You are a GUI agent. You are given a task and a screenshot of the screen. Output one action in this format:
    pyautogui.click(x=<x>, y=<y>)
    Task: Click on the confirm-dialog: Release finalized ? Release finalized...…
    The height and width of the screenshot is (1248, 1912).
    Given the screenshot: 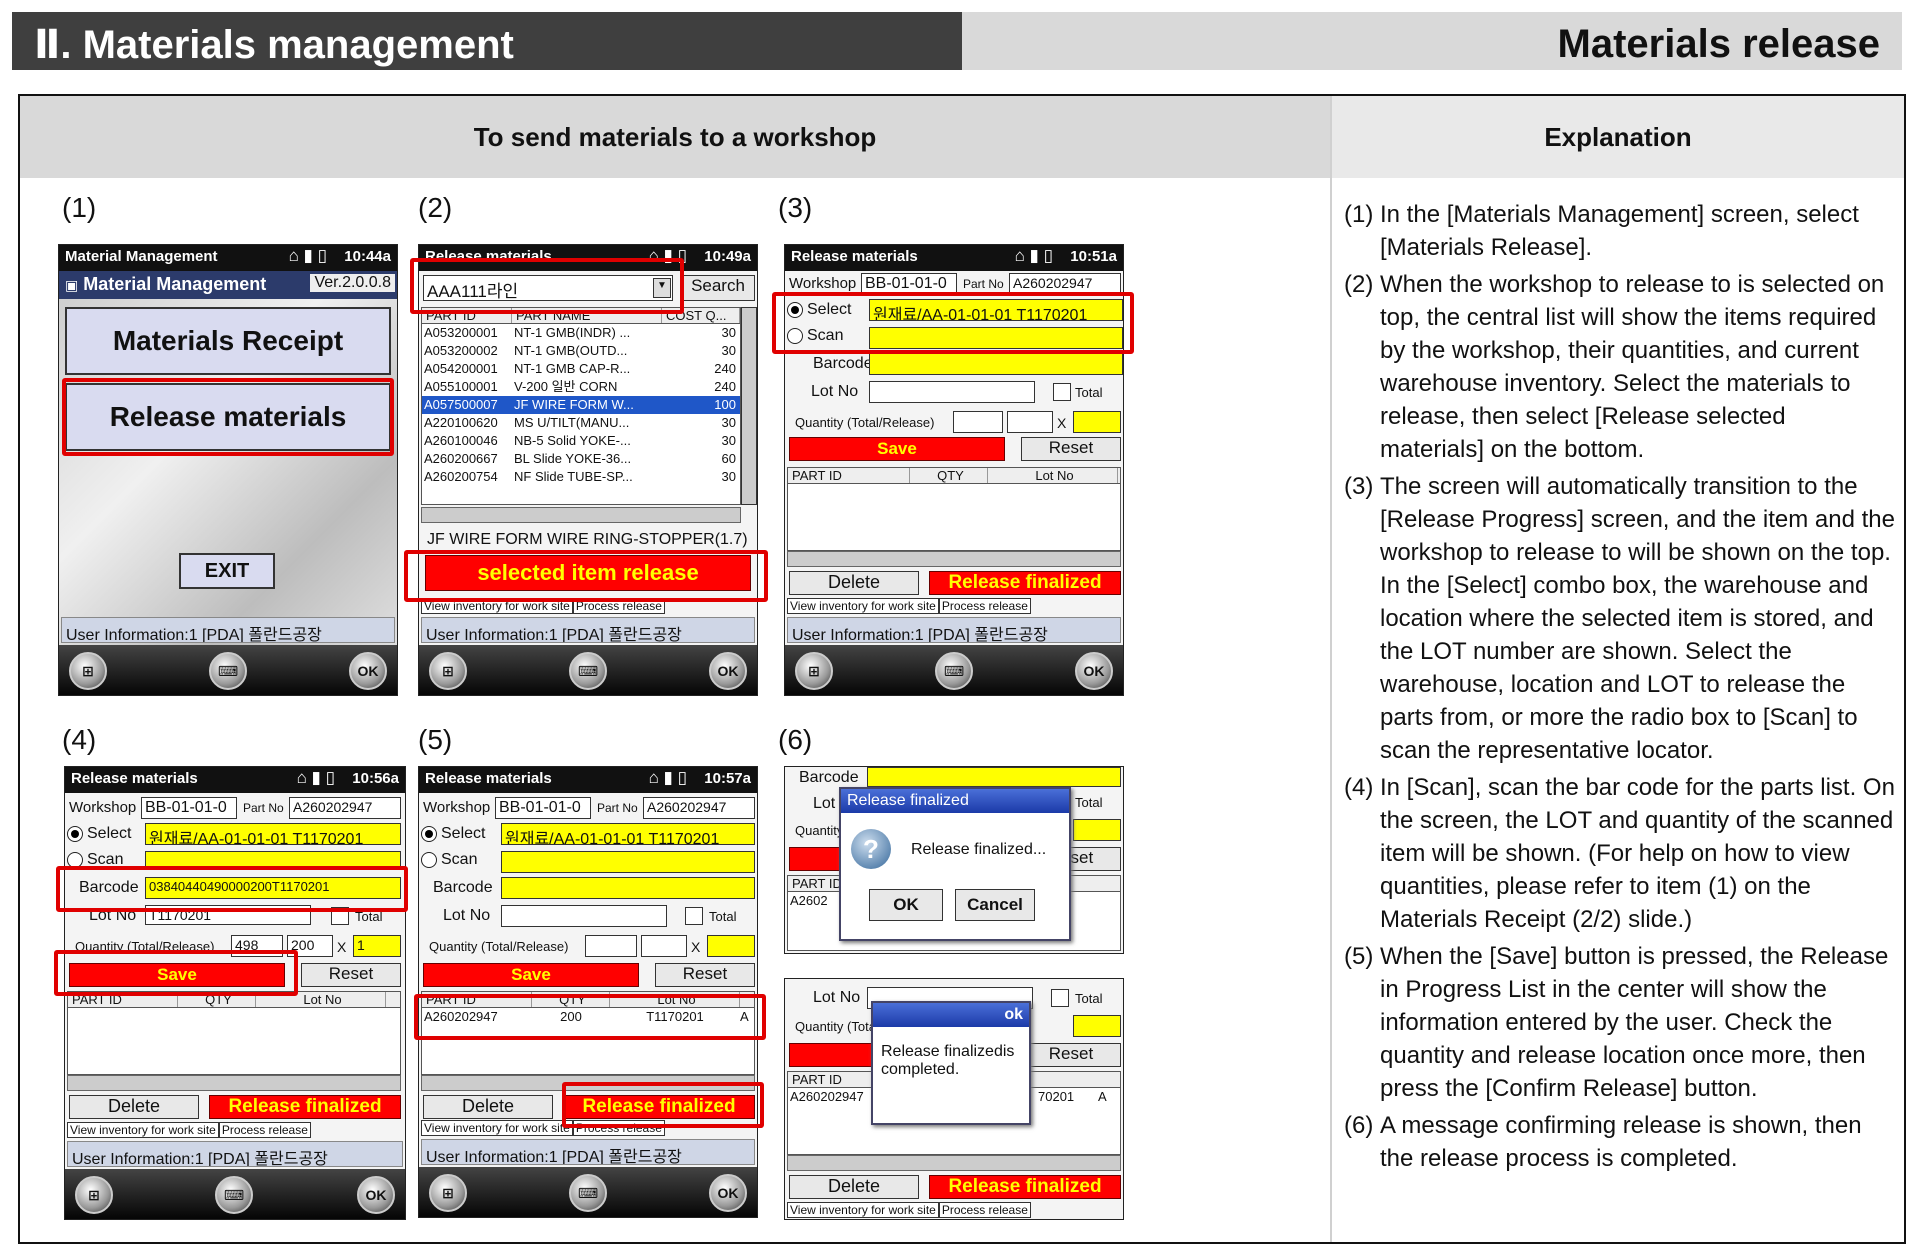 What is the action you would take?
    pyautogui.click(x=955, y=864)
    